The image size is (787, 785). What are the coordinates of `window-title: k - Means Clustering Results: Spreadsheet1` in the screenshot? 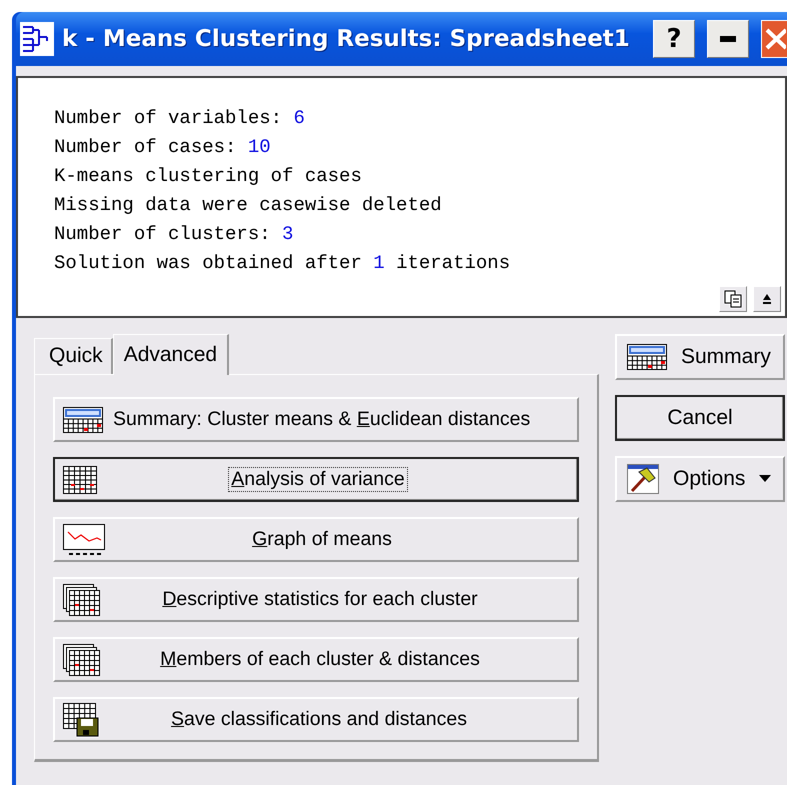 It's located at (346, 39).